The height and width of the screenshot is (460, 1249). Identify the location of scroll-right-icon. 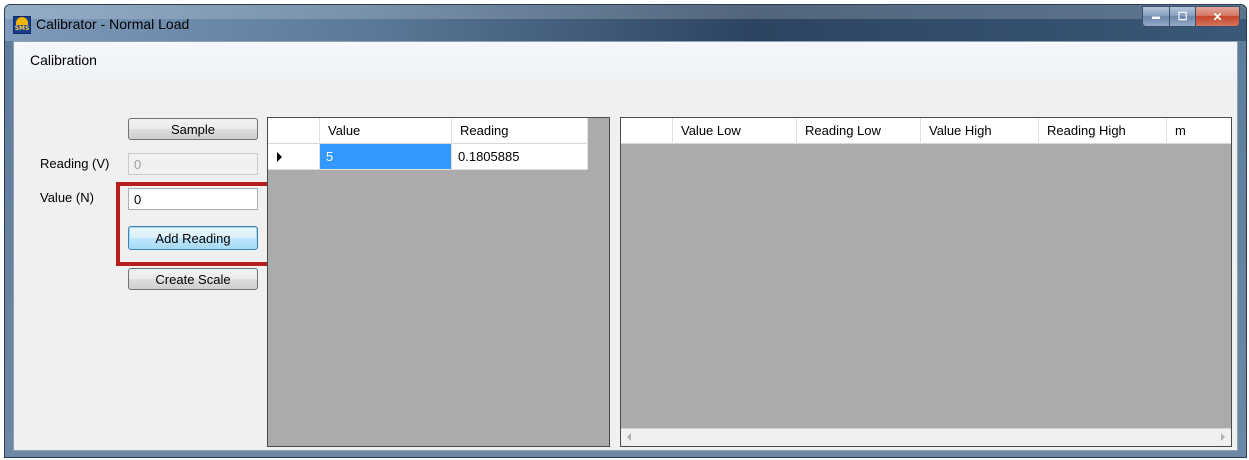
(1223, 437).